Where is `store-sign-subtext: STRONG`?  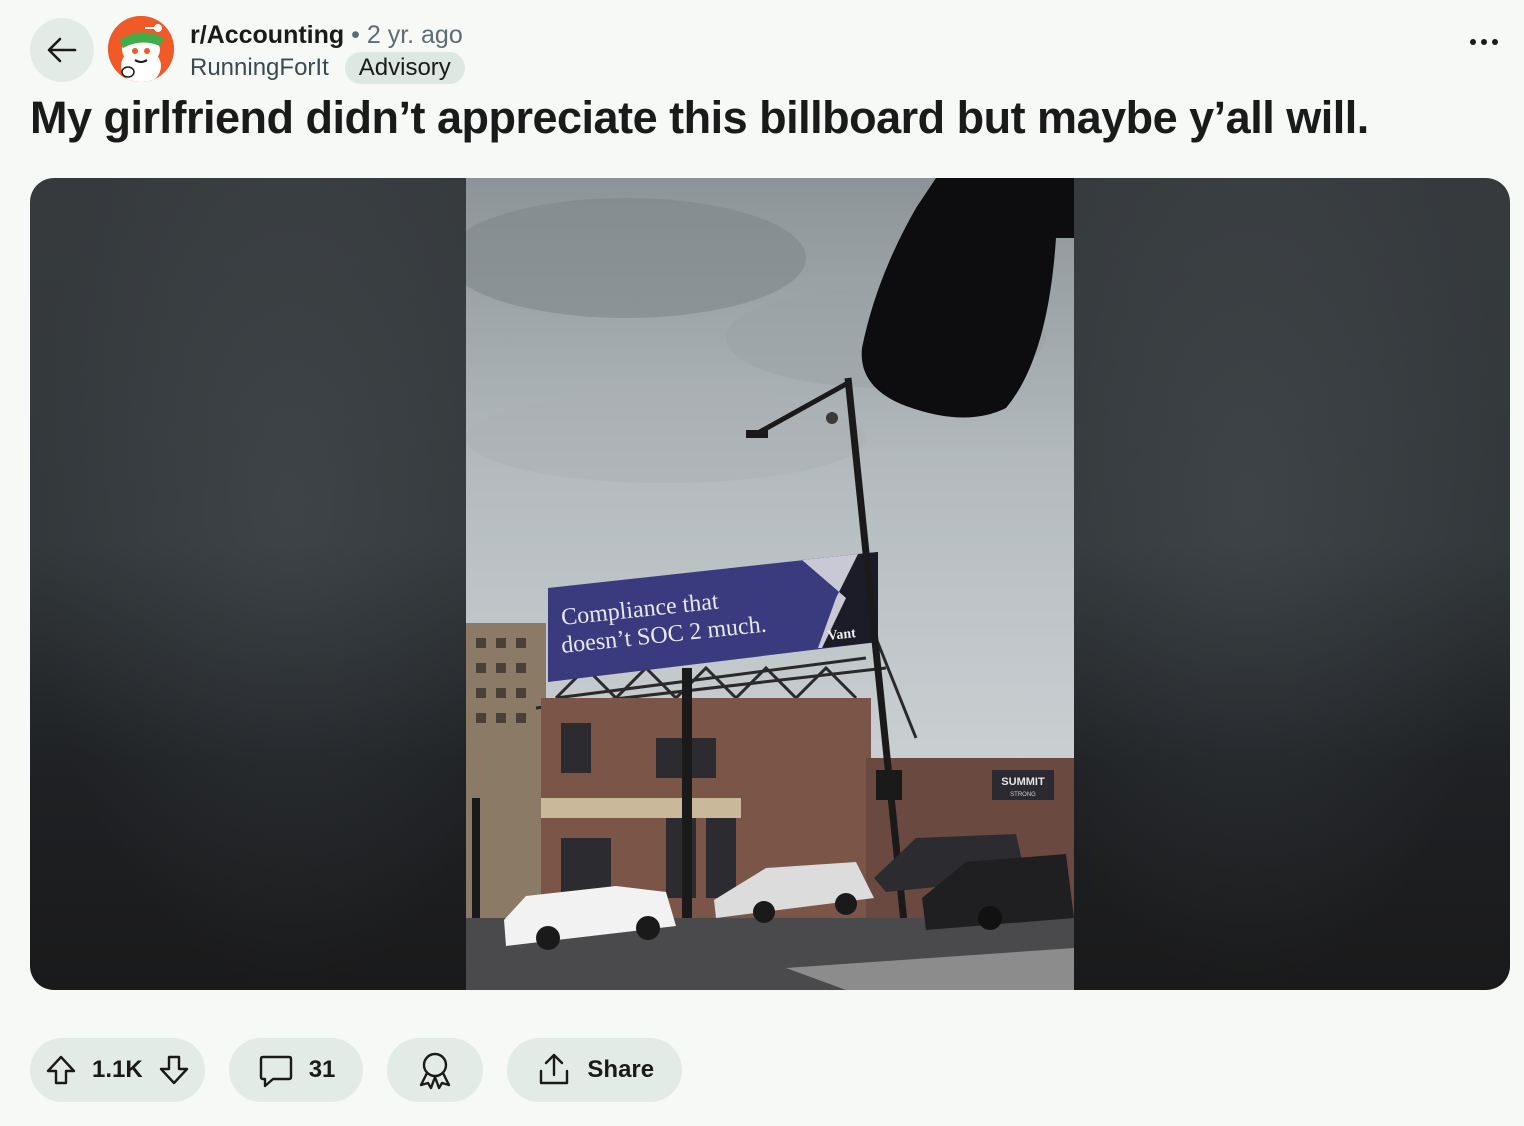
store-sign-subtext: STRONG is located at coordinates (1023, 795).